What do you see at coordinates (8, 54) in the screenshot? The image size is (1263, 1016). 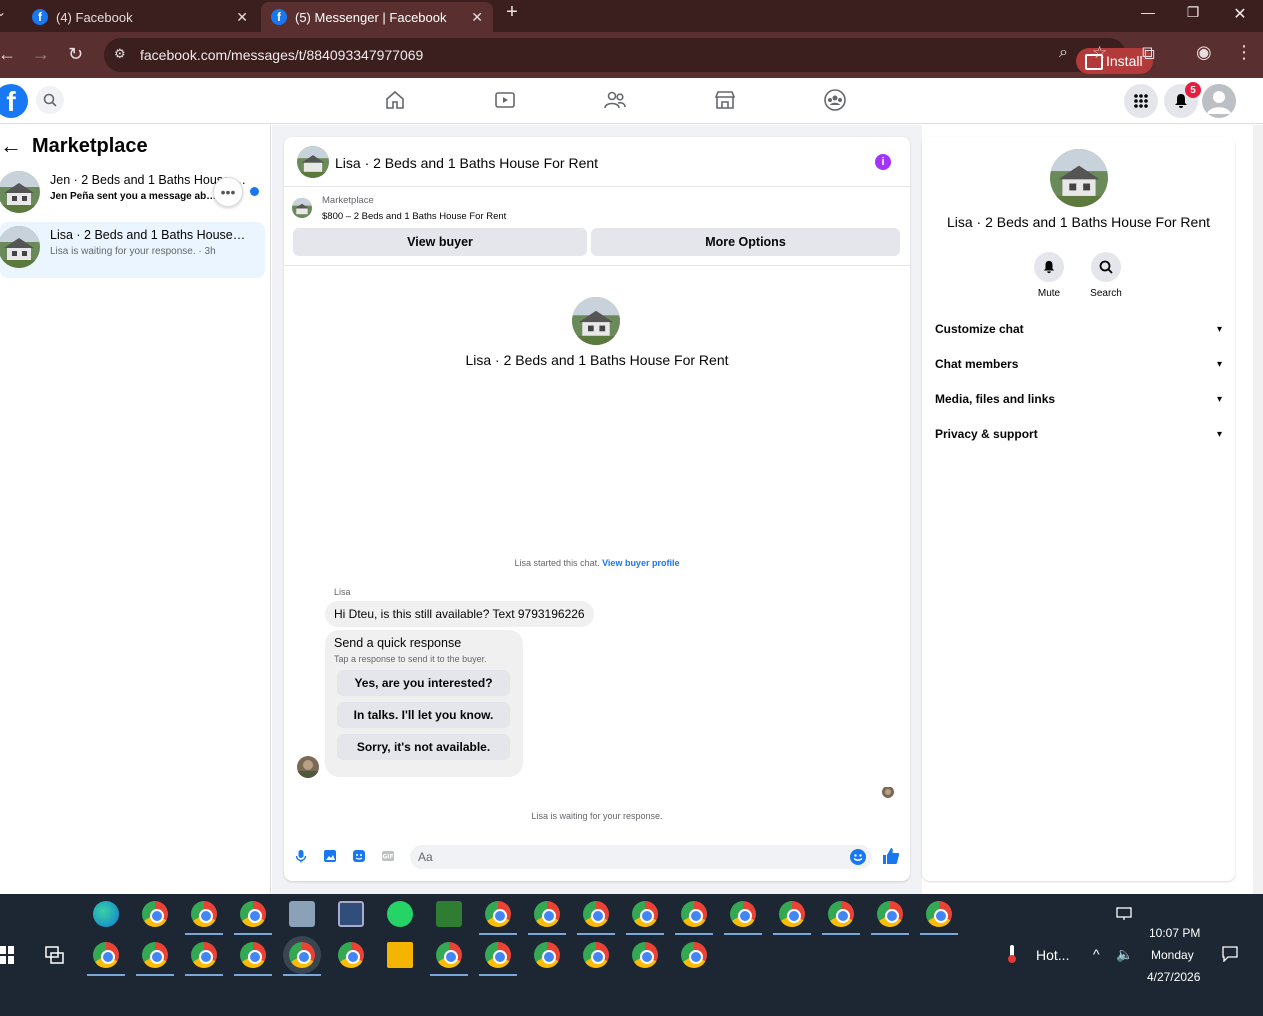 I see `back-icon: ←` at bounding box center [8, 54].